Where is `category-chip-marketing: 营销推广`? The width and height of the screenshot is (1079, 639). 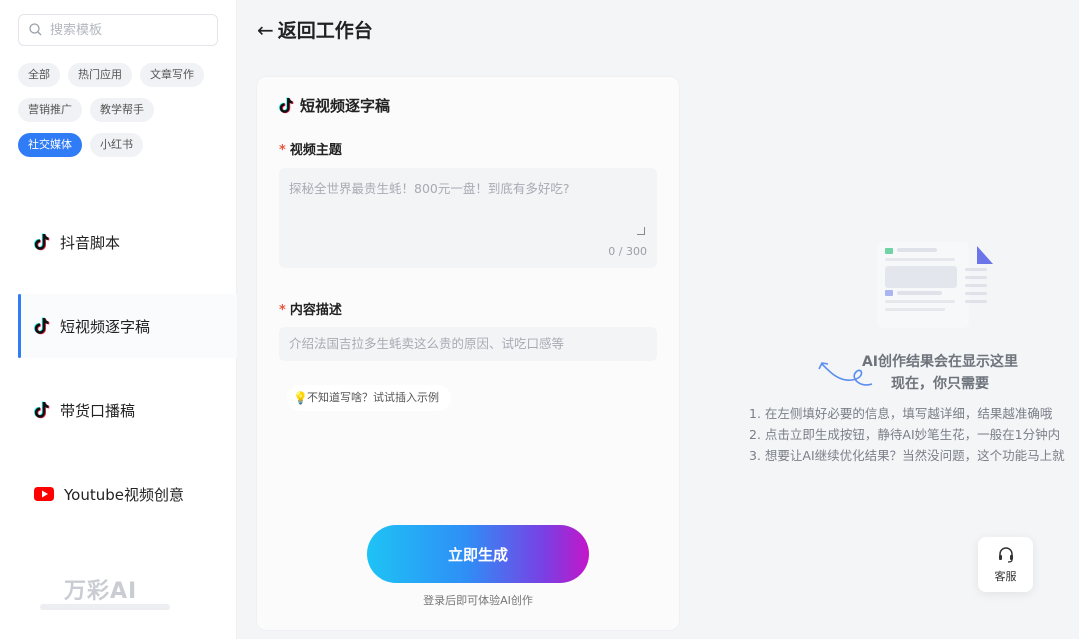
category-chip-marketing: 营销推广 is located at coordinates (50, 110).